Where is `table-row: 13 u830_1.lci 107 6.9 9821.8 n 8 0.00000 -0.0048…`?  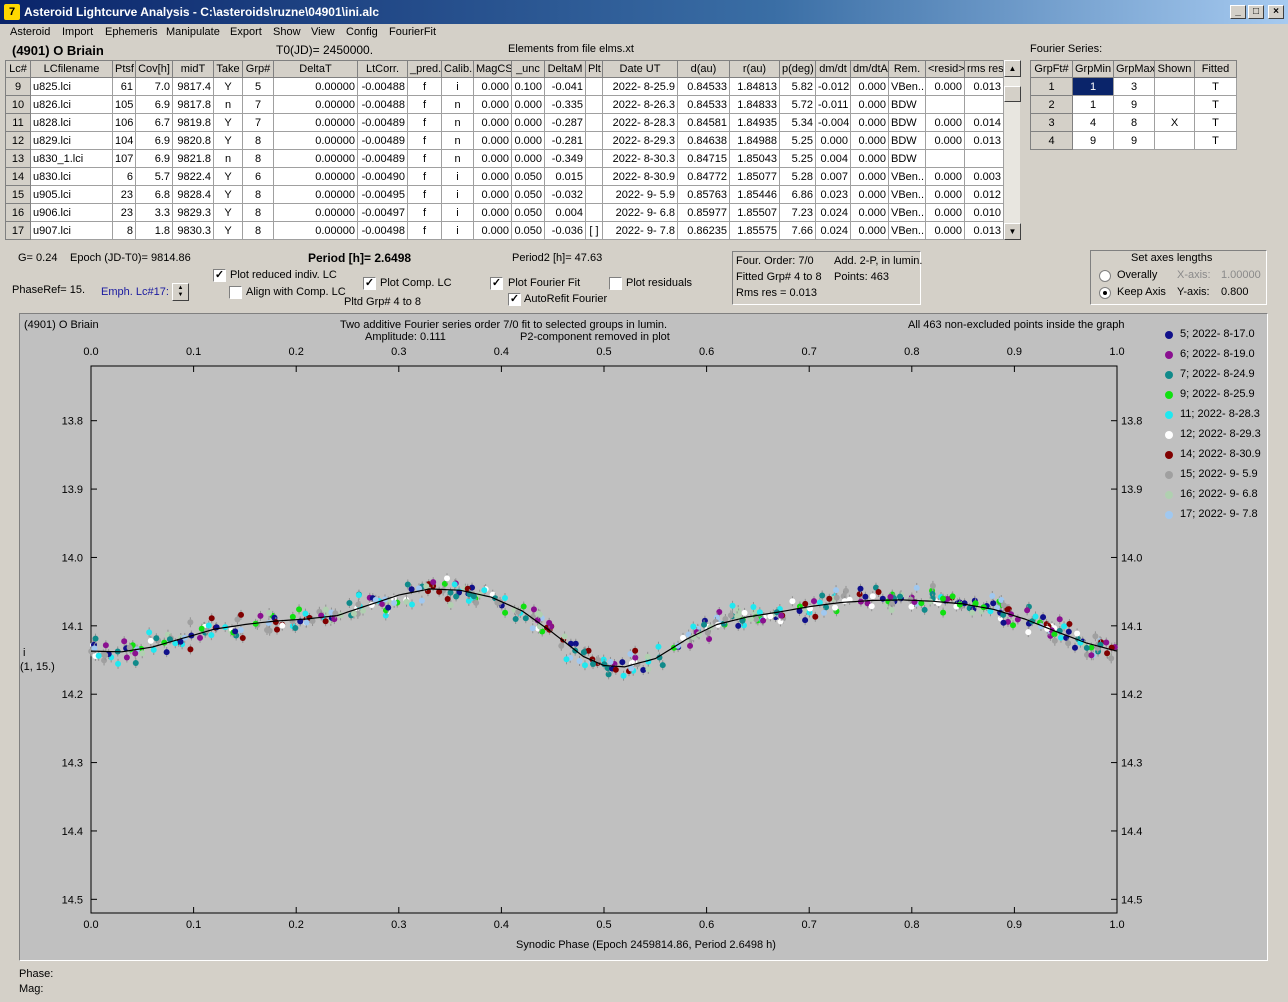 table-row: 13 u830_1.lci 107 6.9 9821.8 n 8 0.00000 -0.0048… is located at coordinates (504, 158).